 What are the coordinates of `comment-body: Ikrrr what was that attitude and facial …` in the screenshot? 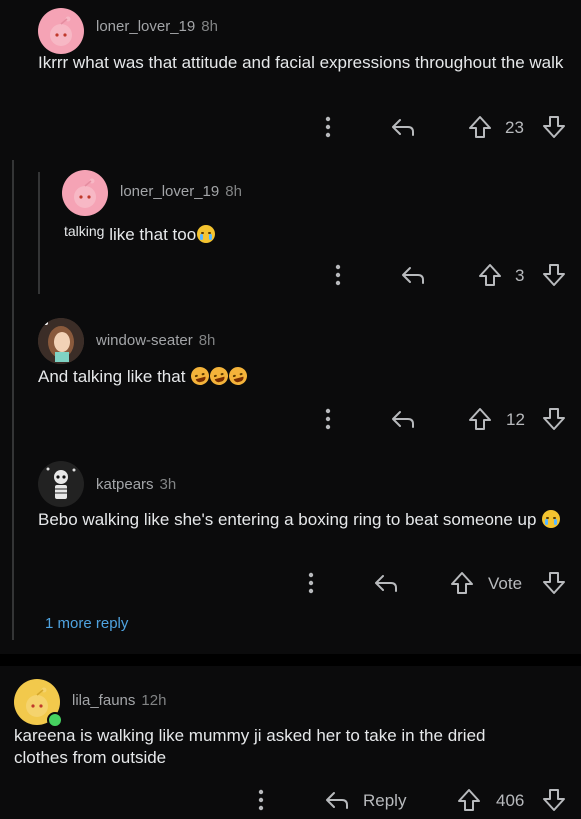 It's located at (301, 62).